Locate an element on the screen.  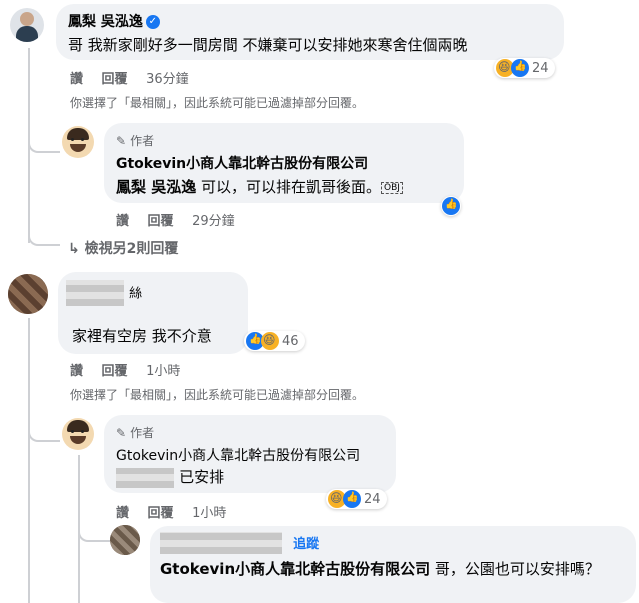
reply-bubble: 追蹤 Gtokevin小商人靠北幹古股份有限公司 哥，公園也可以安排嗎？ is located at coordinates (393, 564).